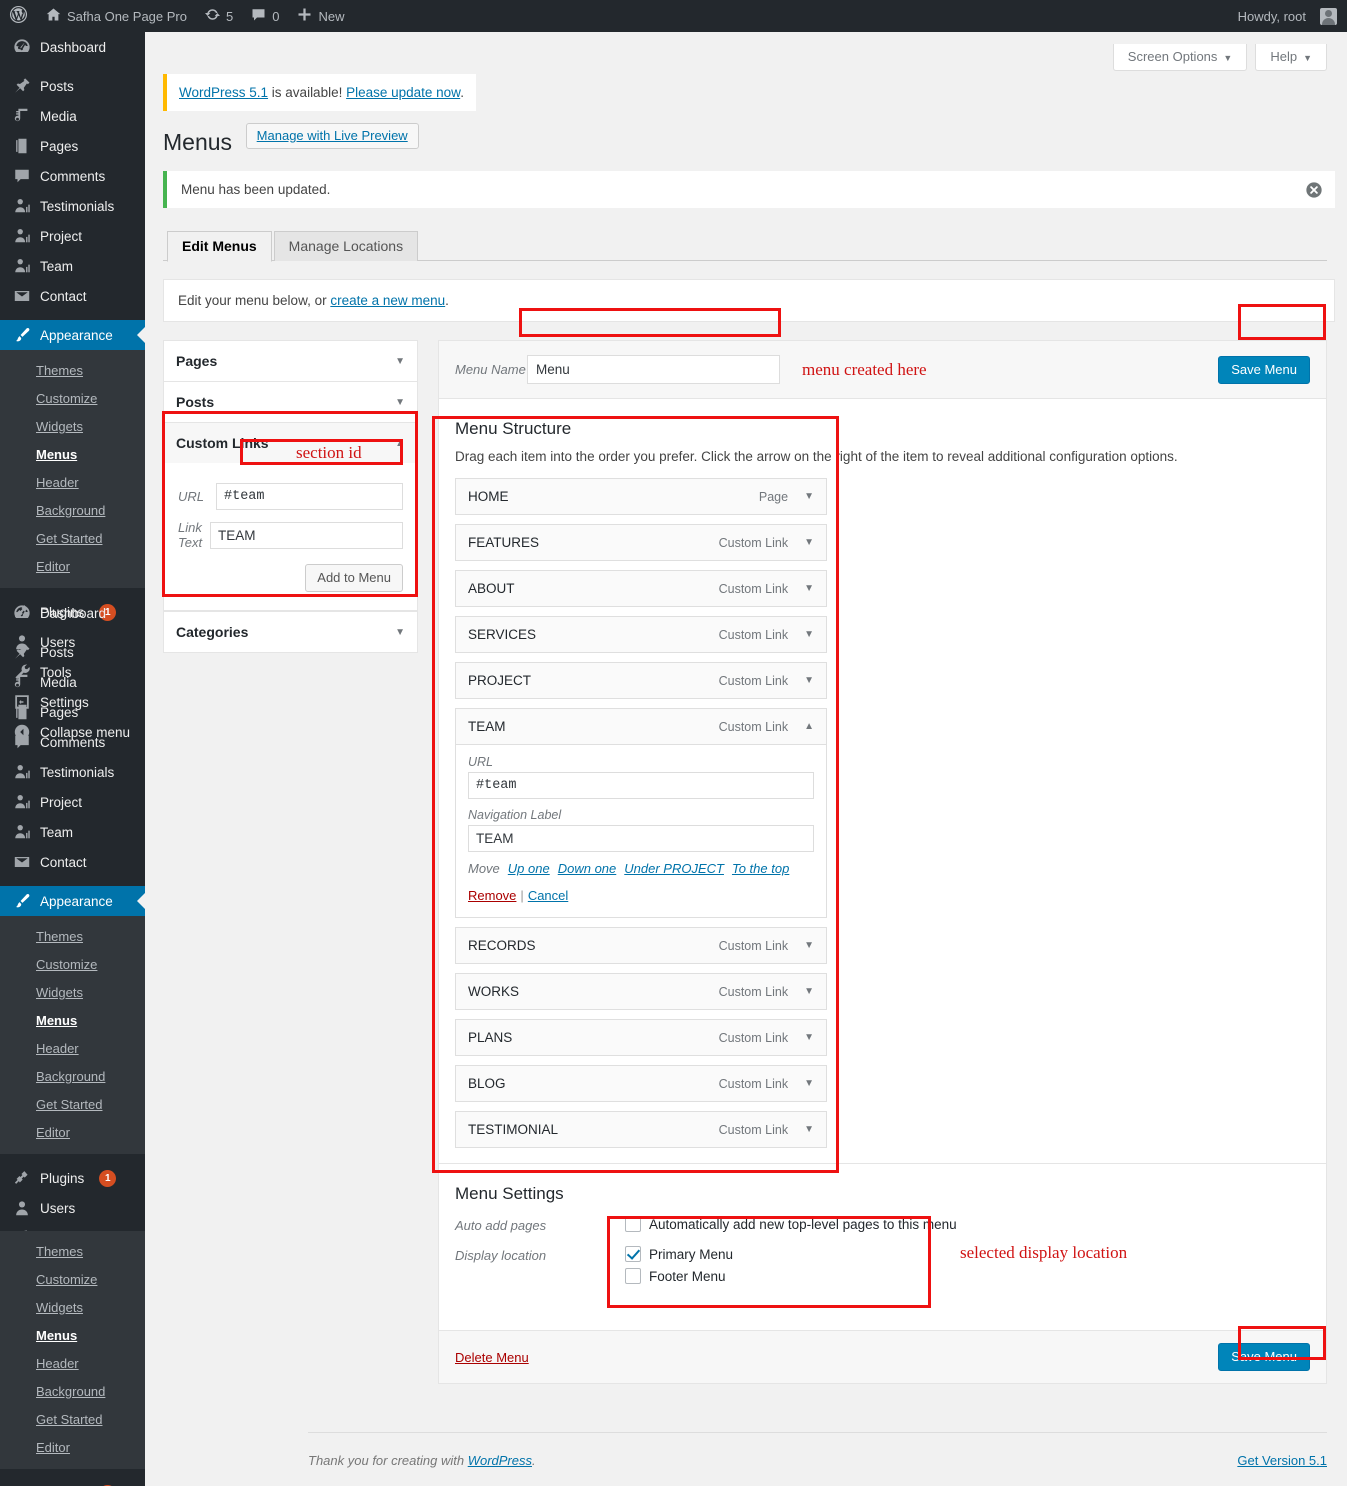  Describe the element at coordinates (1264, 1357) in the screenshot. I see `save-menu-button-bottom: Save Menu` at that location.